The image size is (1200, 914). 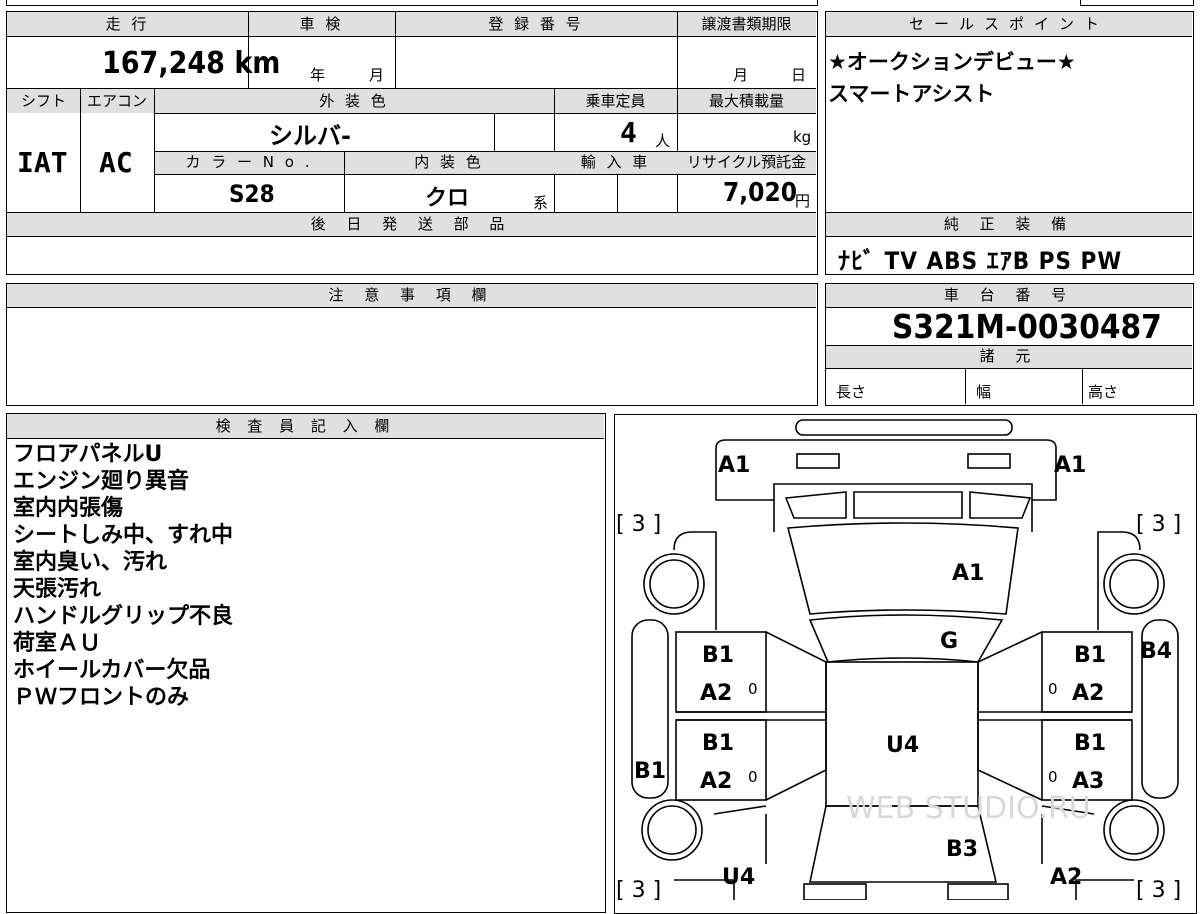 I want to click on shaken-label: 車 検, so click(x=321, y=24).